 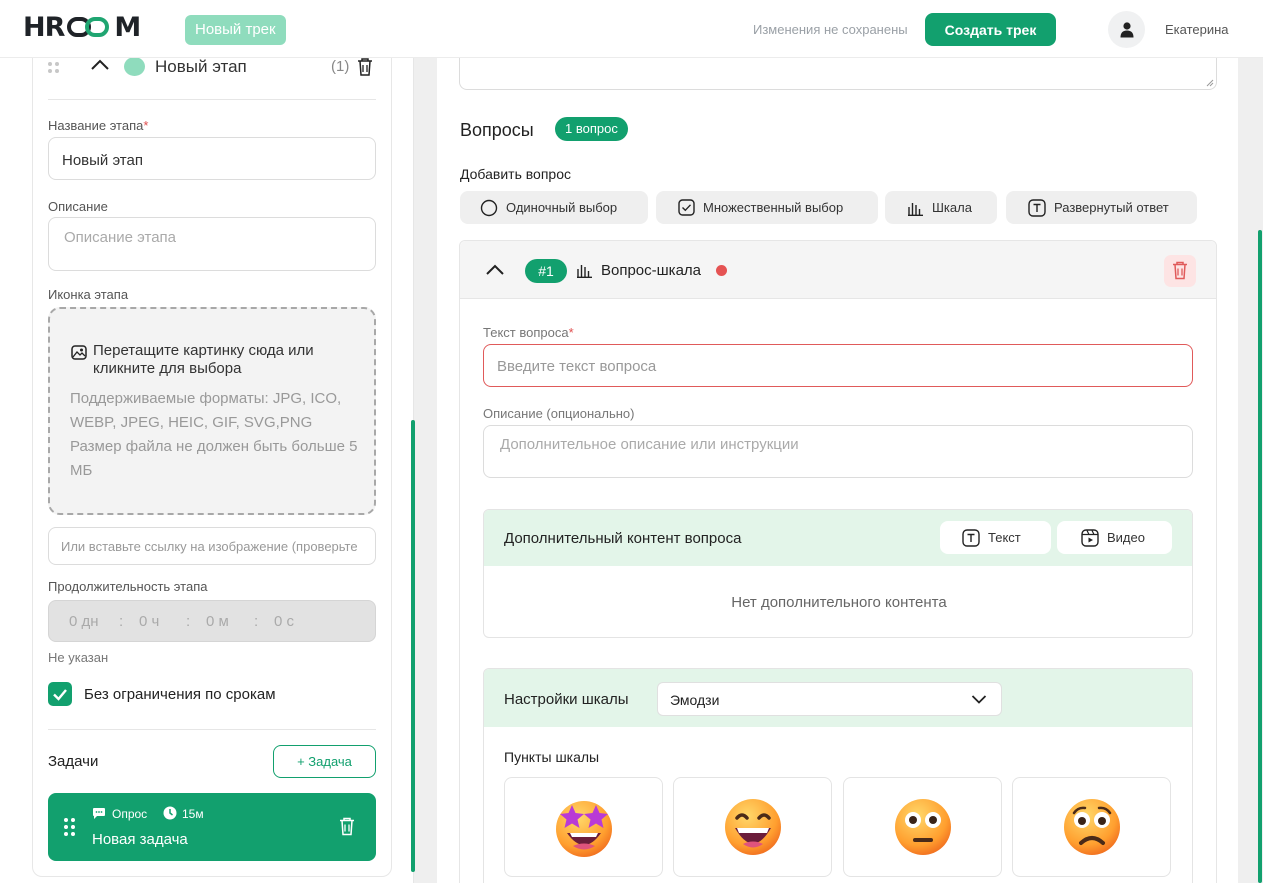 I want to click on description-label: Описание, so click(x=78, y=206).